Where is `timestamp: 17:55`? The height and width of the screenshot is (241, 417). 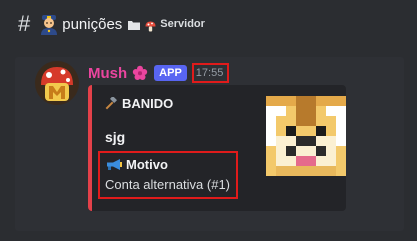
timestamp: 17:55 is located at coordinates (210, 73).